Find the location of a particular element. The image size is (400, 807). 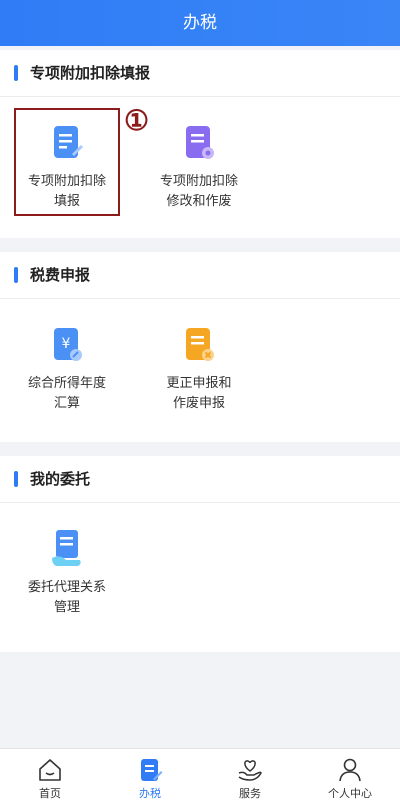

section-header: 税费申报 is located at coordinates (200, 275).